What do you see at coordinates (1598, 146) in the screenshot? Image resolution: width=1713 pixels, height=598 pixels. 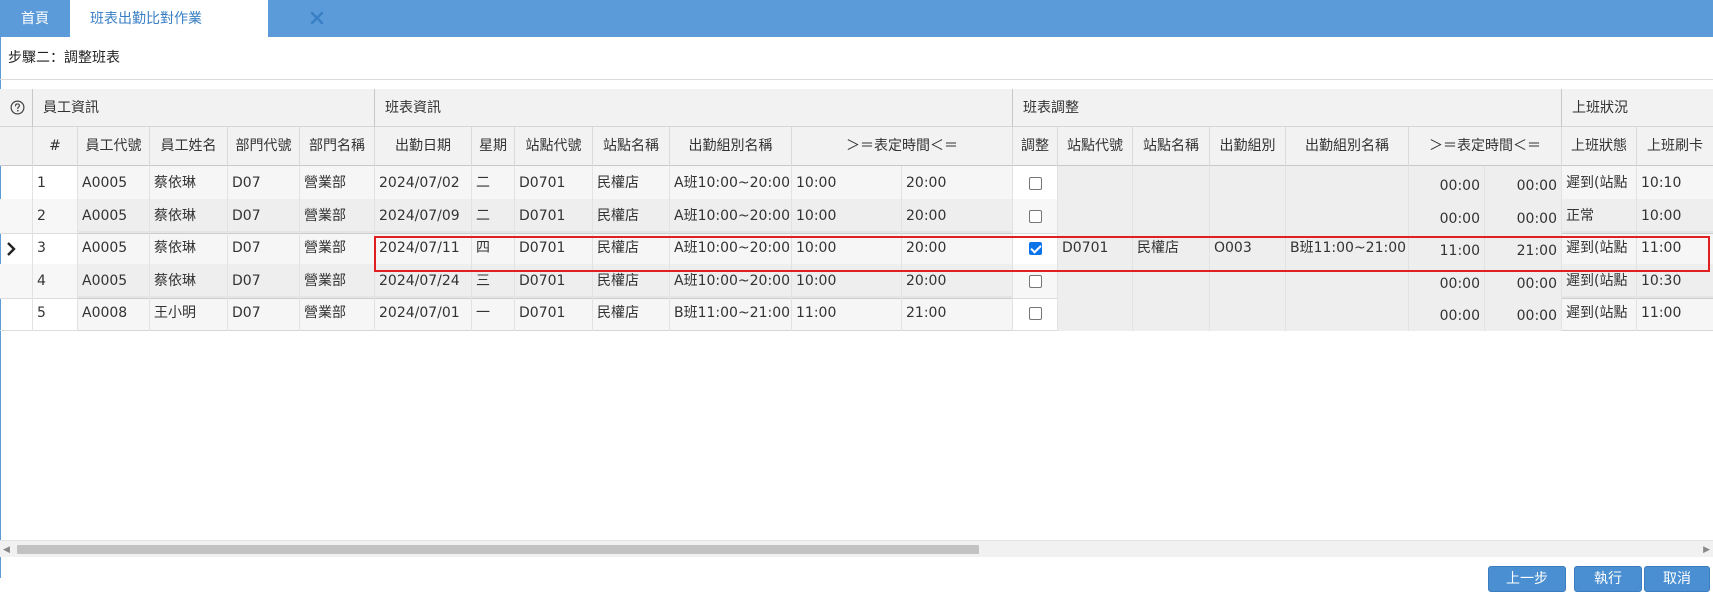 I see `column-header-status: 上班狀態` at bounding box center [1598, 146].